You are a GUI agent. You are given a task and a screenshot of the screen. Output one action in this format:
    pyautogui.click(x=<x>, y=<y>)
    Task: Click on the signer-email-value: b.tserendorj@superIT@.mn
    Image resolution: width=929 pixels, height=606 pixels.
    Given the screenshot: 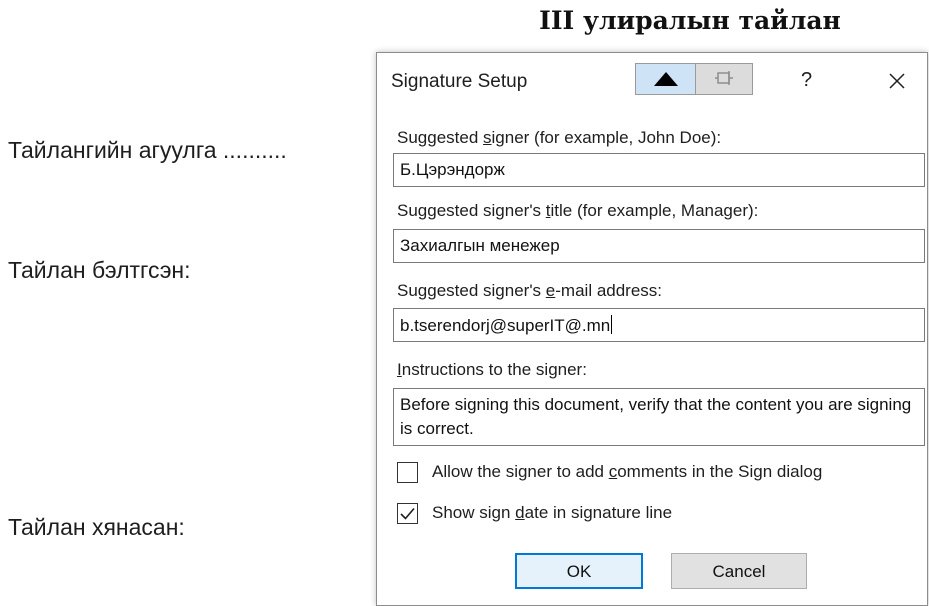 What is the action you would take?
    pyautogui.click(x=505, y=325)
    